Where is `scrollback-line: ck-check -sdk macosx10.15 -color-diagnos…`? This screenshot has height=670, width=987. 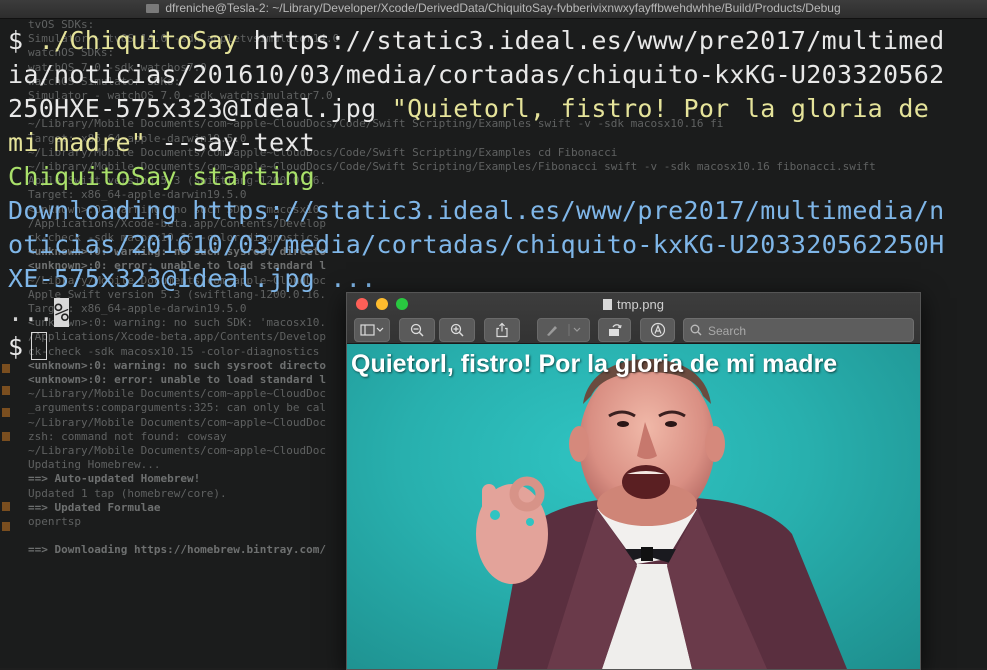
scrollback-line: ck-check -sdk macosx10.15 -color-diagnos… is located at coordinates (174, 351).